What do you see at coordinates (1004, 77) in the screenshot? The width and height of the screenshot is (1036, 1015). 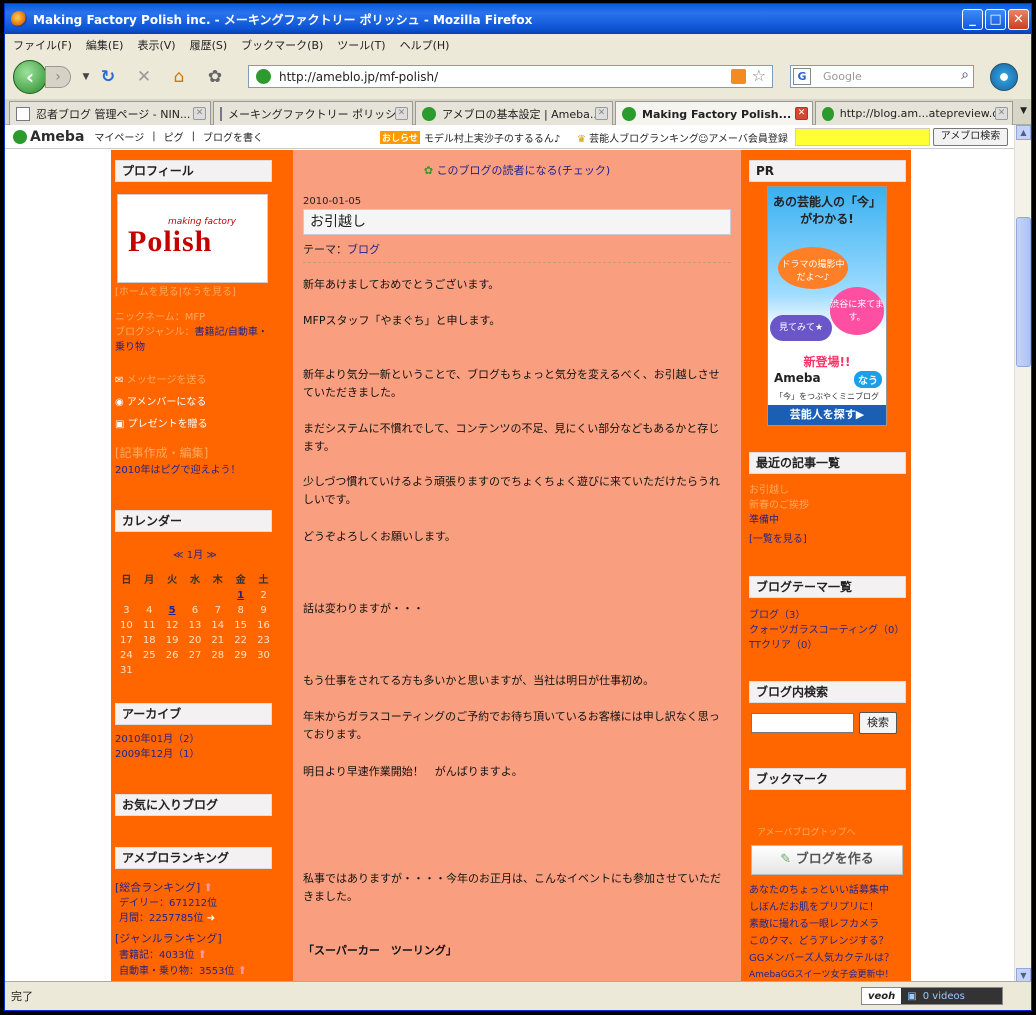 I see `veoh-icon` at bounding box center [1004, 77].